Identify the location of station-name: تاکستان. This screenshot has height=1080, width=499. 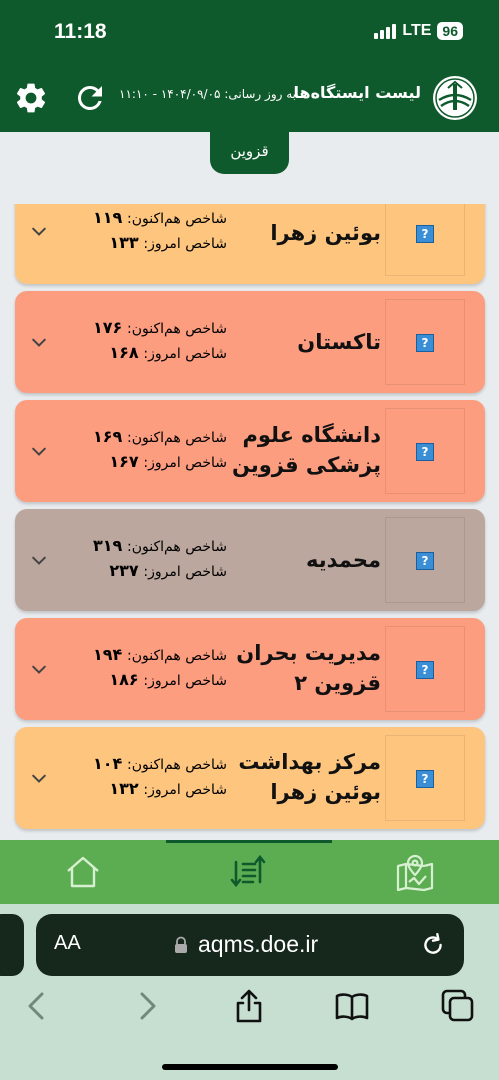
(339, 342).